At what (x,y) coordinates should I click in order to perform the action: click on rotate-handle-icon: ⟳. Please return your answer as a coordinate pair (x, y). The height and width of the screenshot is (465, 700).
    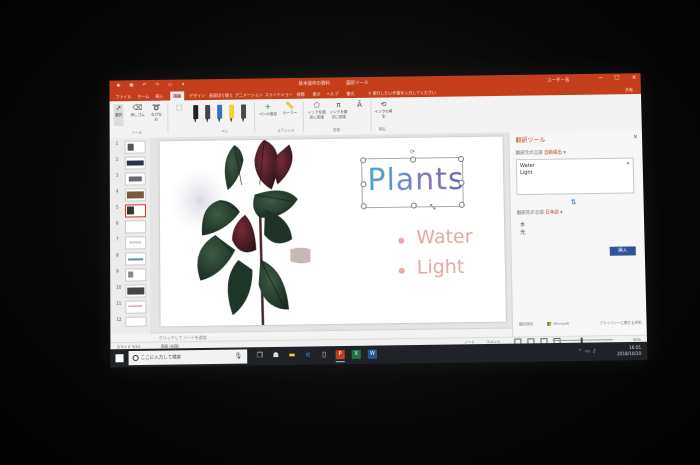
    Looking at the image, I should click on (412, 152).